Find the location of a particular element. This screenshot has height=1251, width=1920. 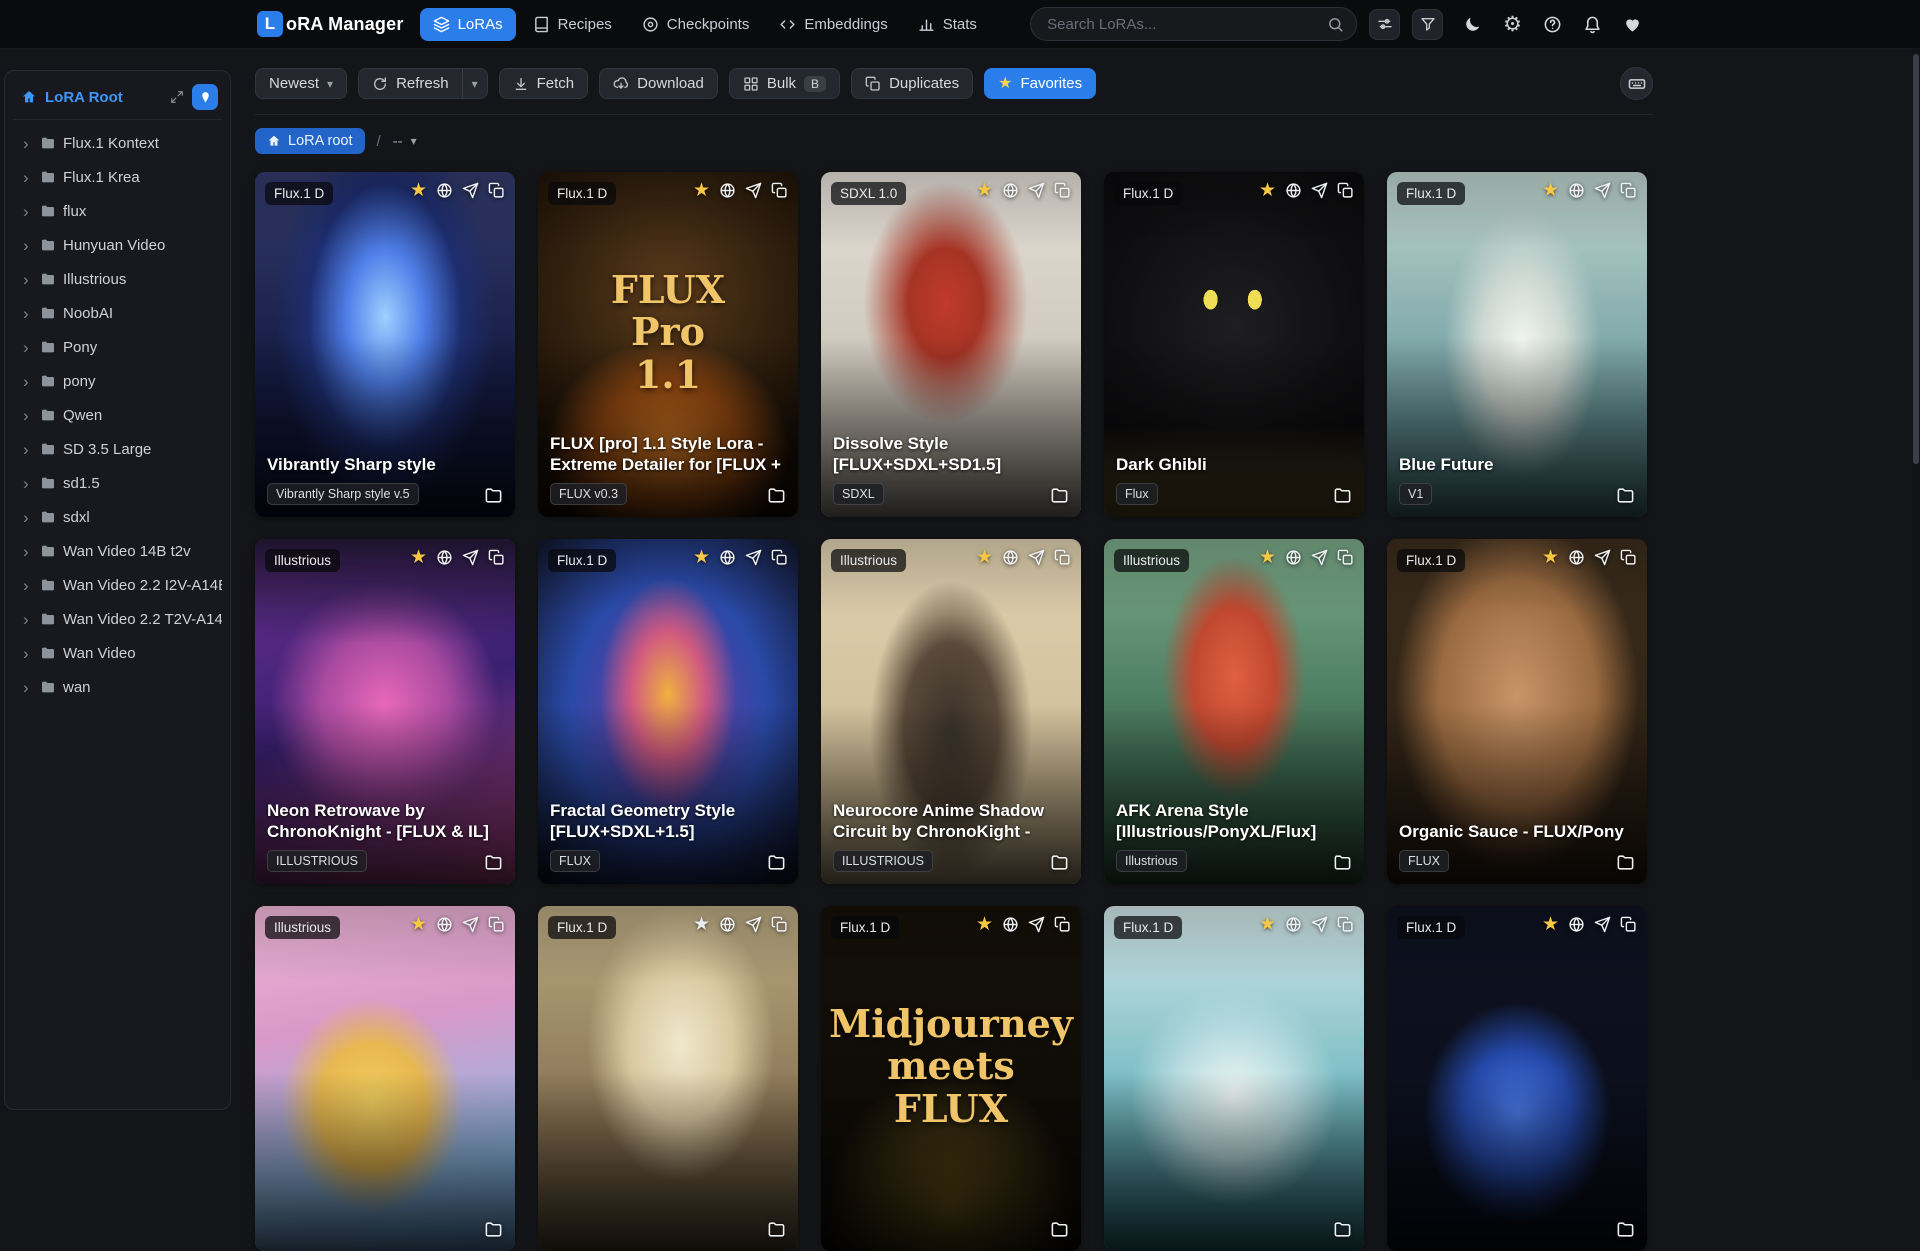

sidebar-folder-item: › sd1.5 is located at coordinates (117, 483).